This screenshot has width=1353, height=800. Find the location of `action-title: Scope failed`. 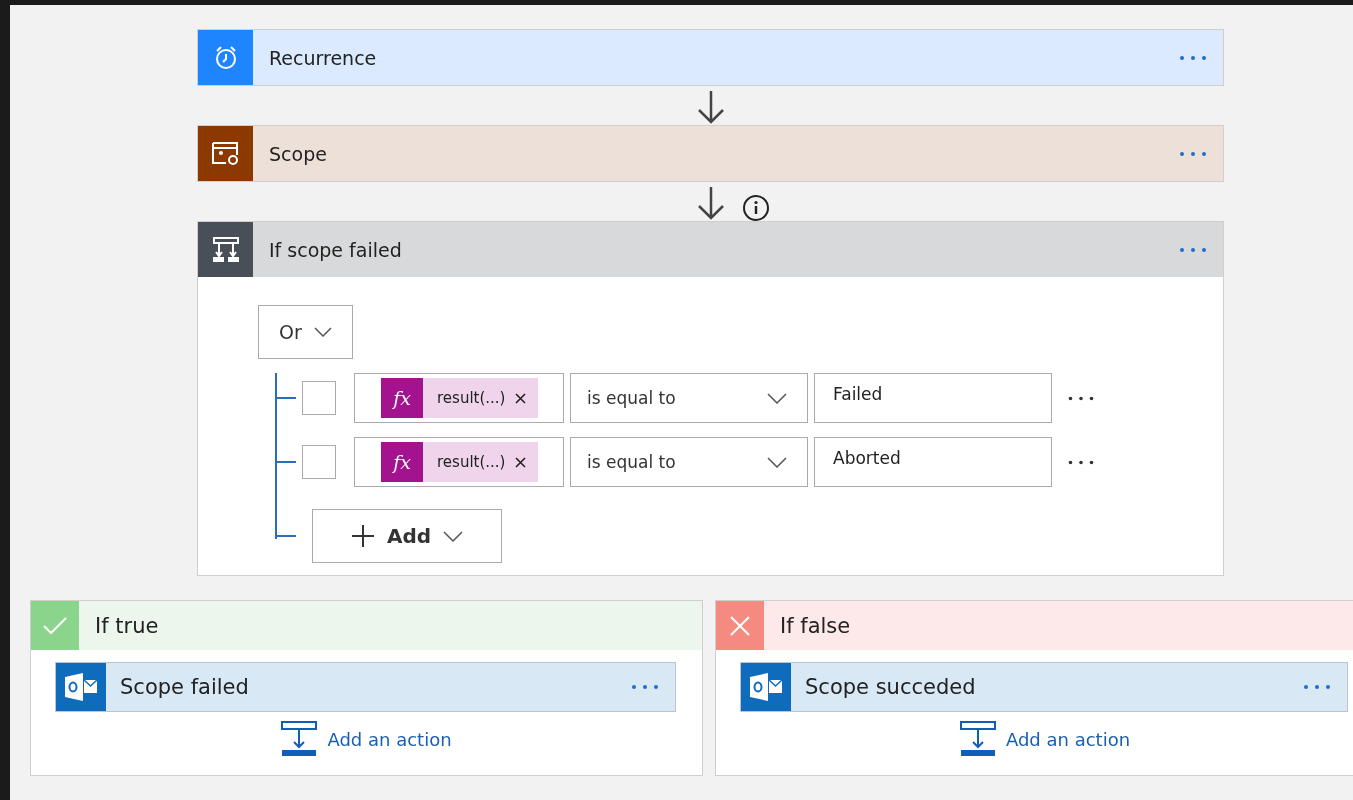

action-title: Scope failed is located at coordinates (185, 687).